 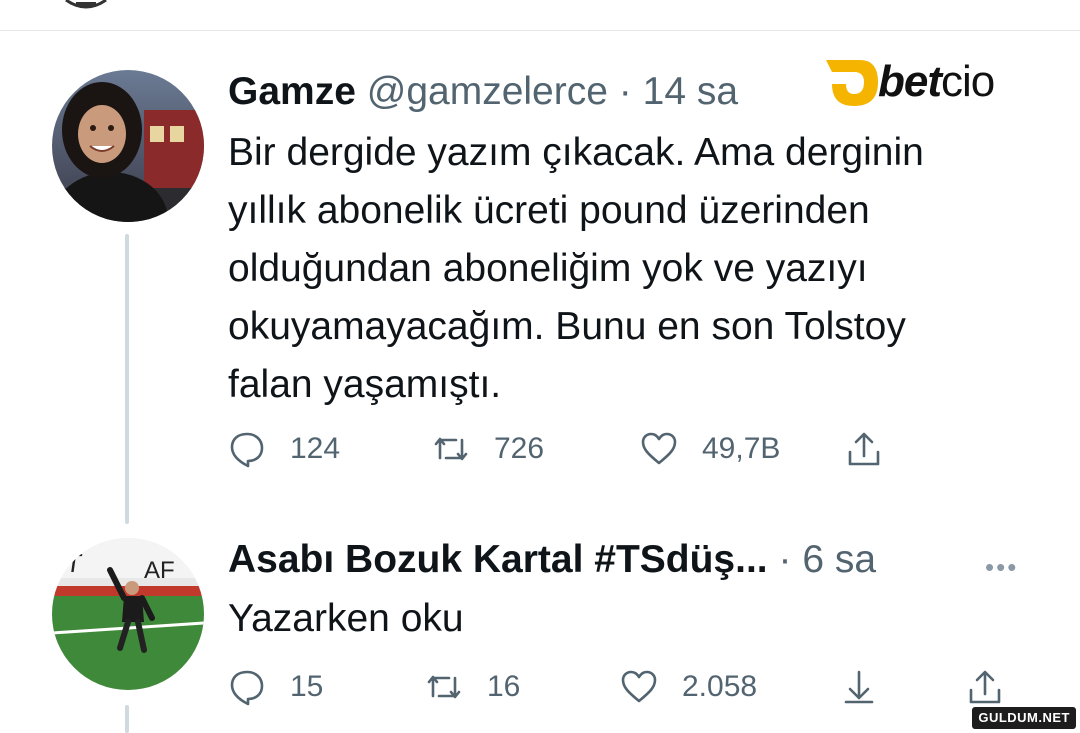 I want to click on reply-button: 15, so click(x=275, y=687).